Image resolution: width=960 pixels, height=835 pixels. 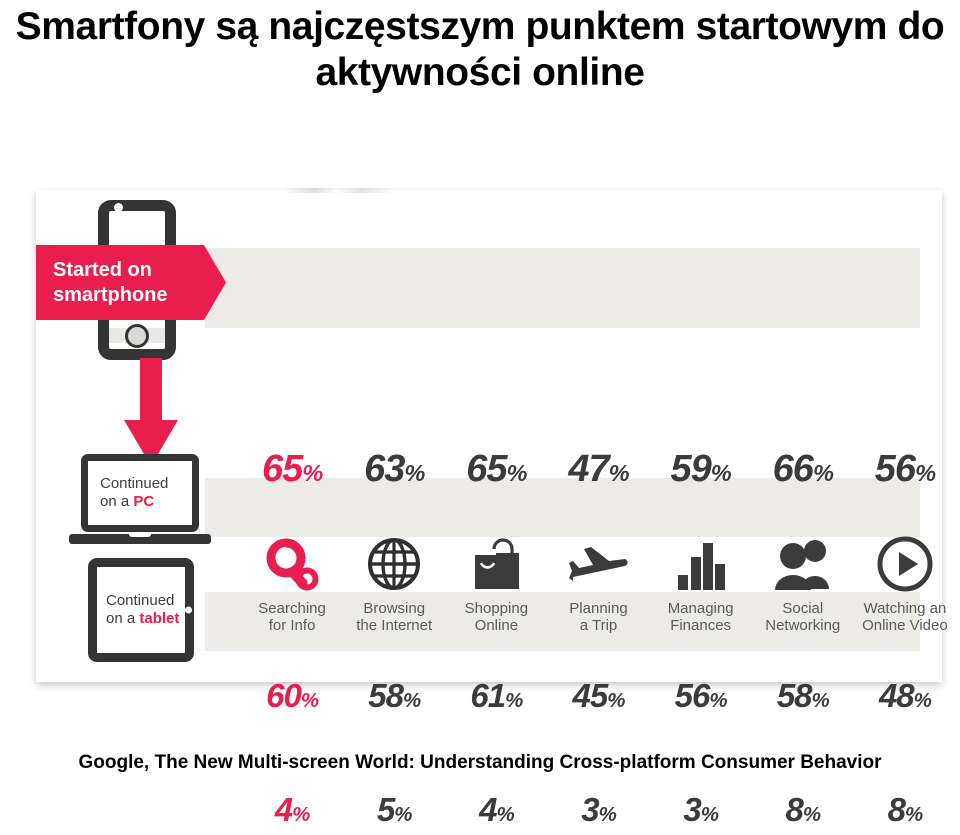 I want to click on tablet-label-line-2: on a tablet, so click(x=143, y=618).